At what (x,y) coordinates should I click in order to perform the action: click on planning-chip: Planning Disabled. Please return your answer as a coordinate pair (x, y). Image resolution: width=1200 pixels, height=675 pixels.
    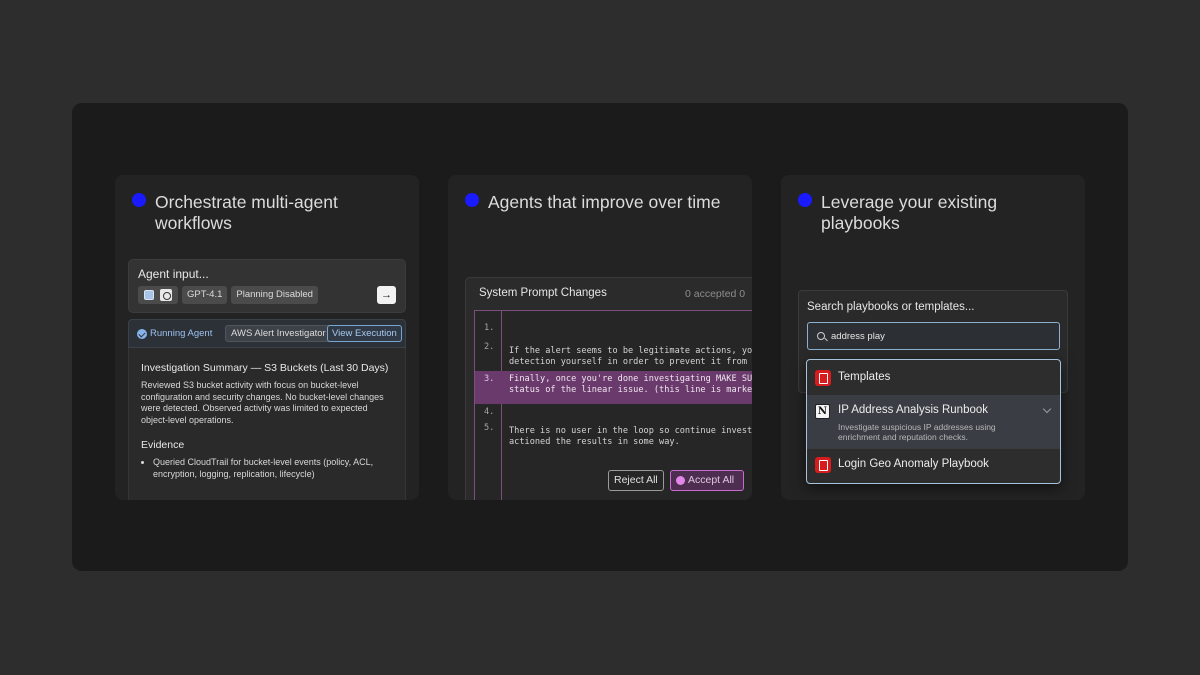
    Looking at the image, I should click on (274, 295).